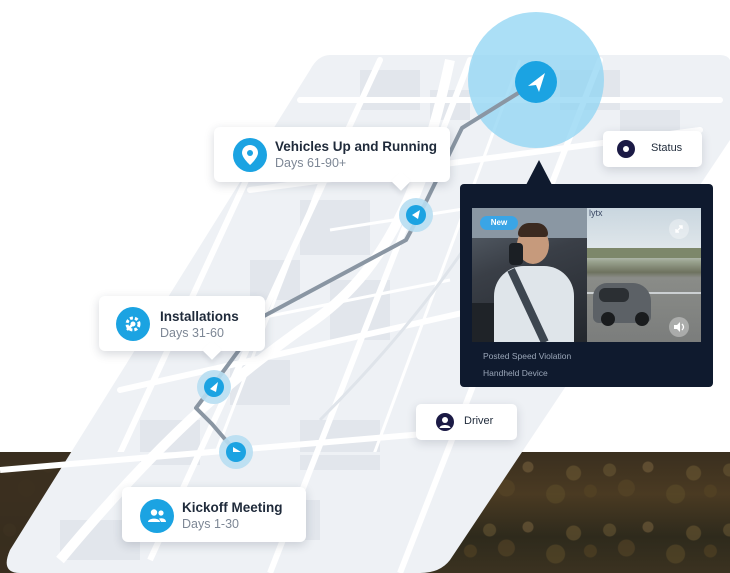 Image resolution: width=730 pixels, height=573 pixels. What do you see at coordinates (626, 149) in the screenshot?
I see `status-dot-icon` at bounding box center [626, 149].